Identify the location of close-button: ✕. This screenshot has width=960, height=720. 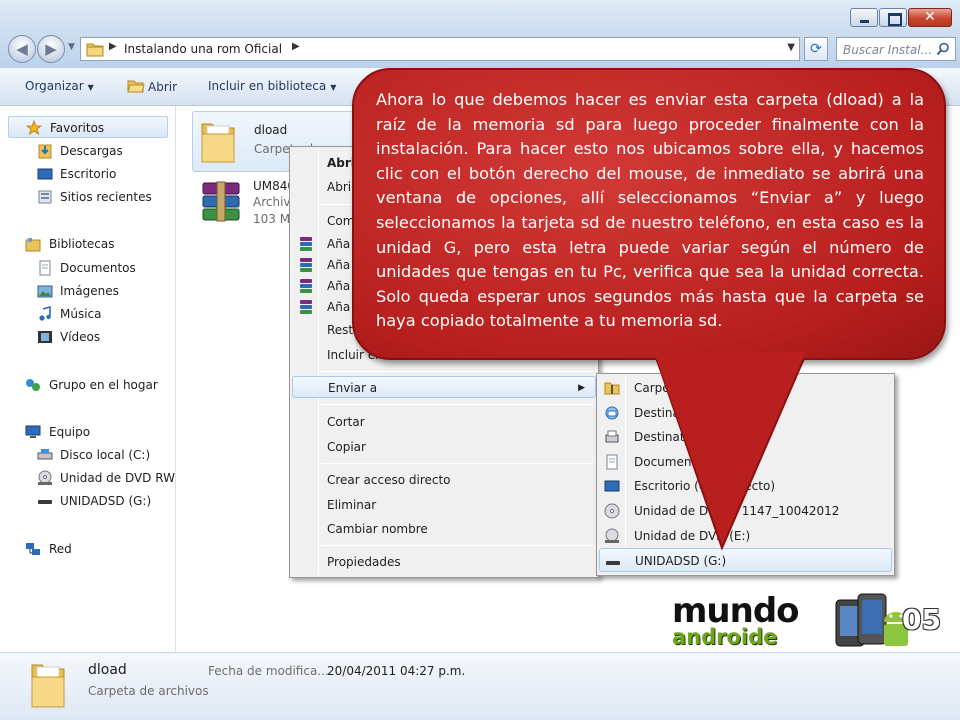
(930, 17).